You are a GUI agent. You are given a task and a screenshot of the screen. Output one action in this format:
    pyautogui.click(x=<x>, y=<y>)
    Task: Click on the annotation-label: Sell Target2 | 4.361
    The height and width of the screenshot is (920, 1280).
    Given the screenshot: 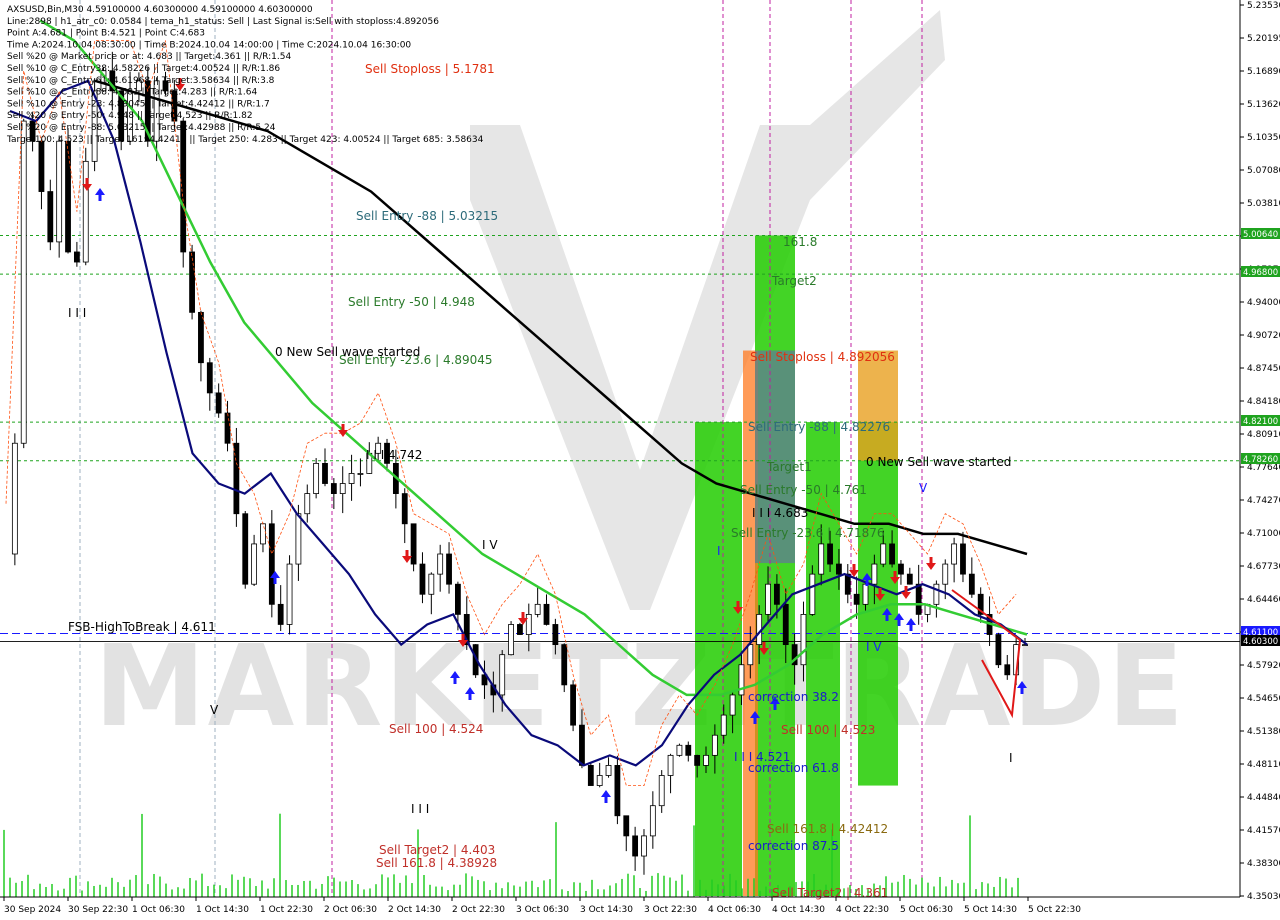 What is the action you would take?
    pyautogui.click(x=830, y=893)
    